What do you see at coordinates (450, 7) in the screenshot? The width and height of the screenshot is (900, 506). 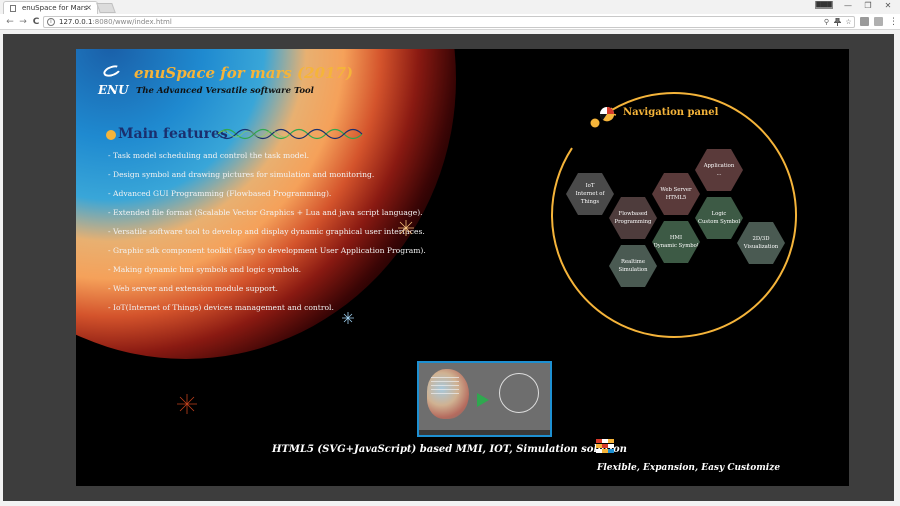 I see `tab-strip: enuSpace for Mars × ████ — ❐ ✕` at bounding box center [450, 7].